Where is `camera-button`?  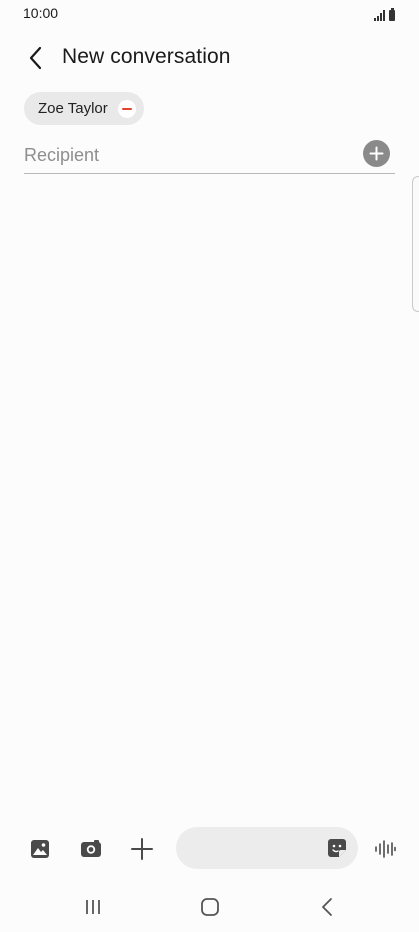 camera-button is located at coordinates (91, 849).